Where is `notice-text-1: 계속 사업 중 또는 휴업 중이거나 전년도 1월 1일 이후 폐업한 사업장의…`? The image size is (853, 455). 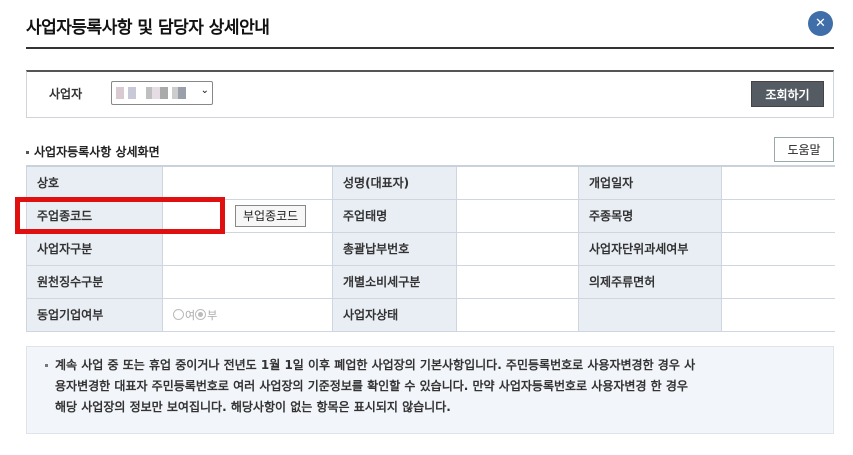
notice-text-1: 계속 사업 중 또는 휴업 중이거나 전년도 1월 1일 이후 폐업한 사업장의… is located at coordinates (375, 365).